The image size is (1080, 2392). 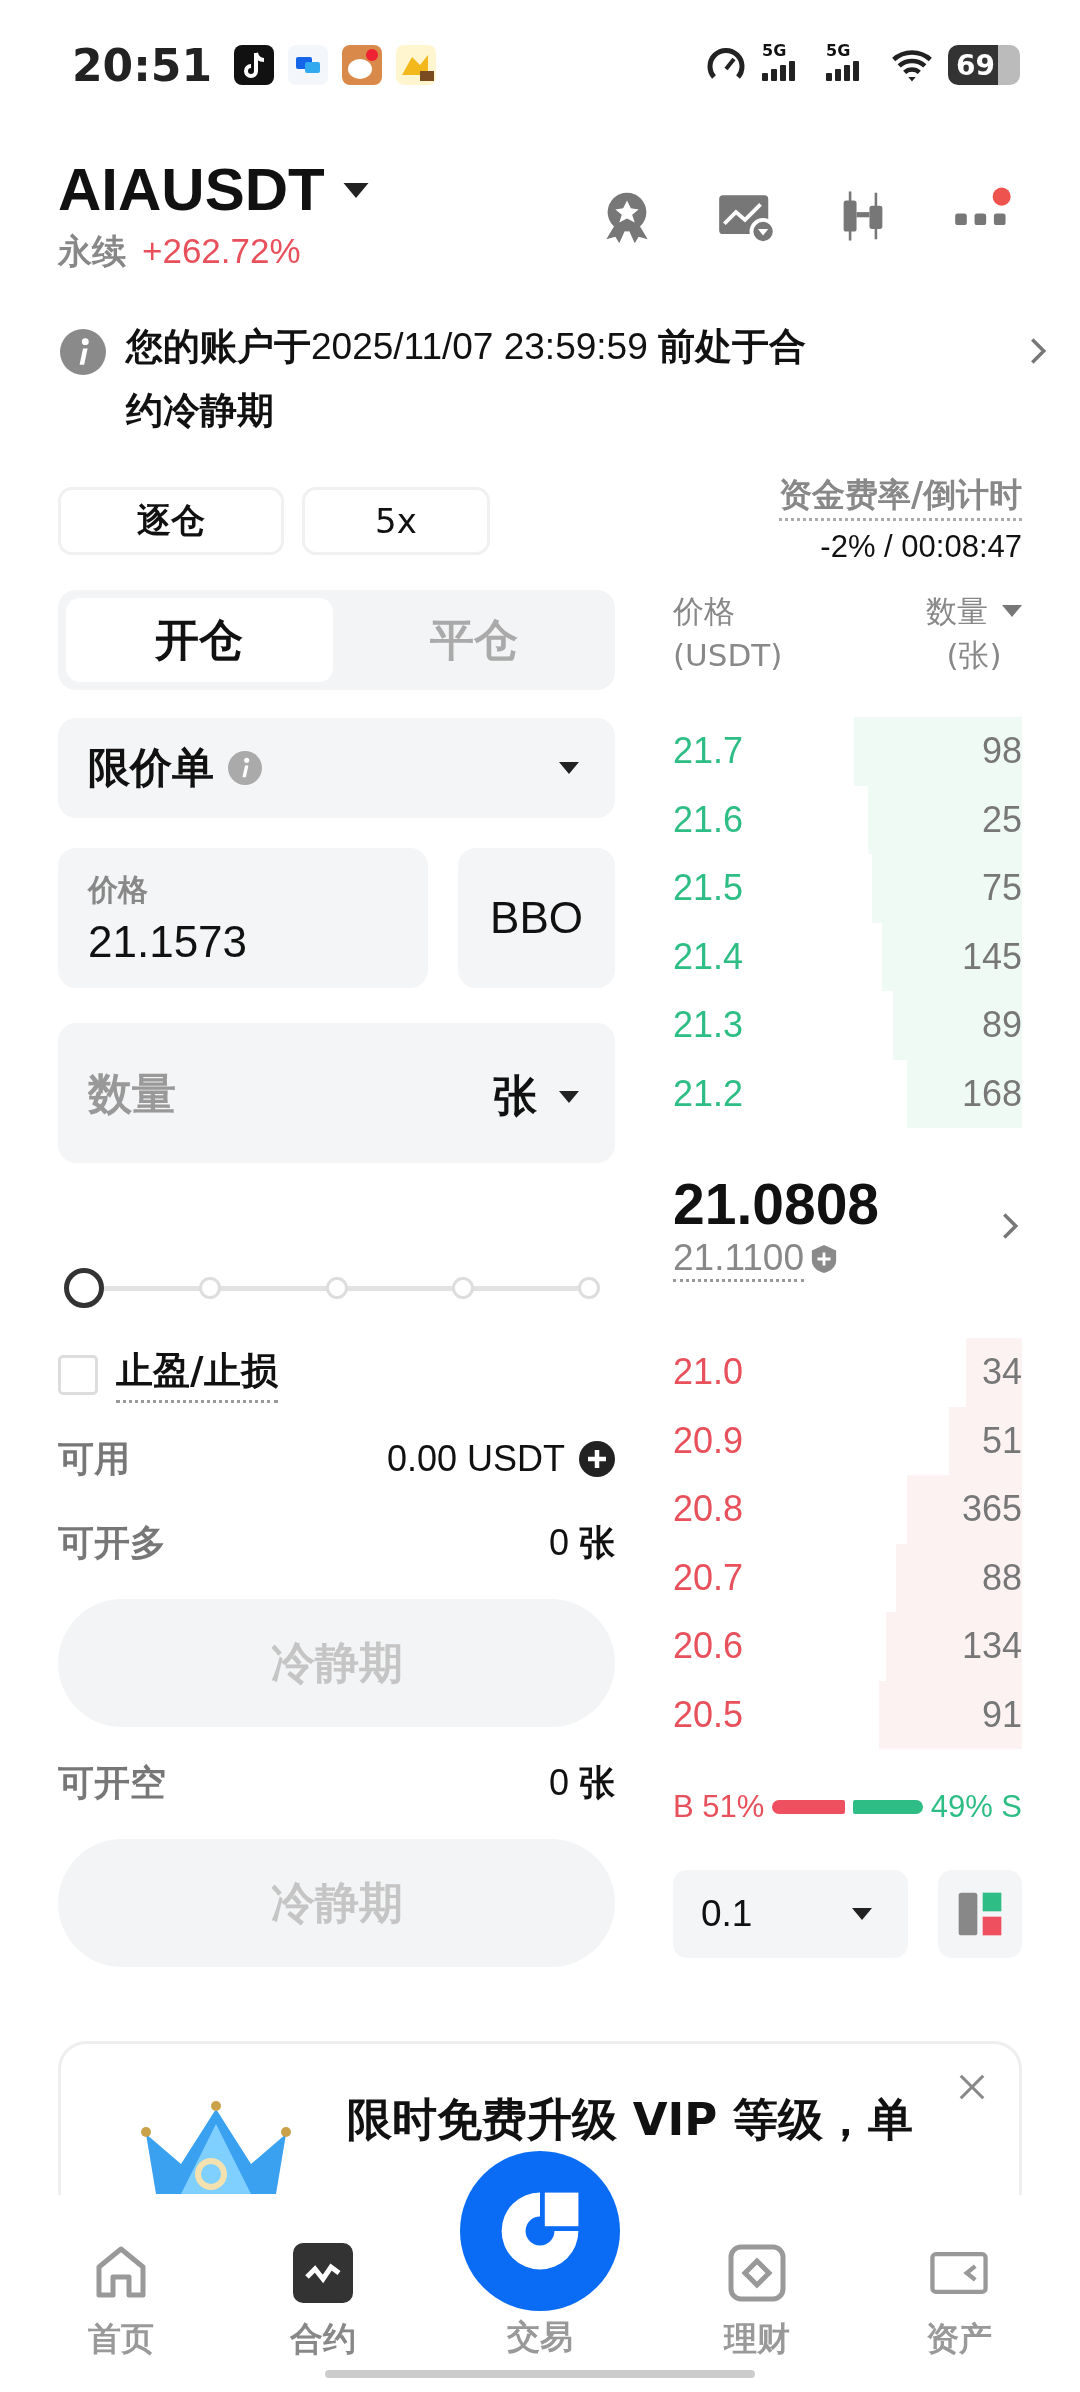 What do you see at coordinates (536, 918) in the screenshot?
I see `bbo-button: BBO` at bounding box center [536, 918].